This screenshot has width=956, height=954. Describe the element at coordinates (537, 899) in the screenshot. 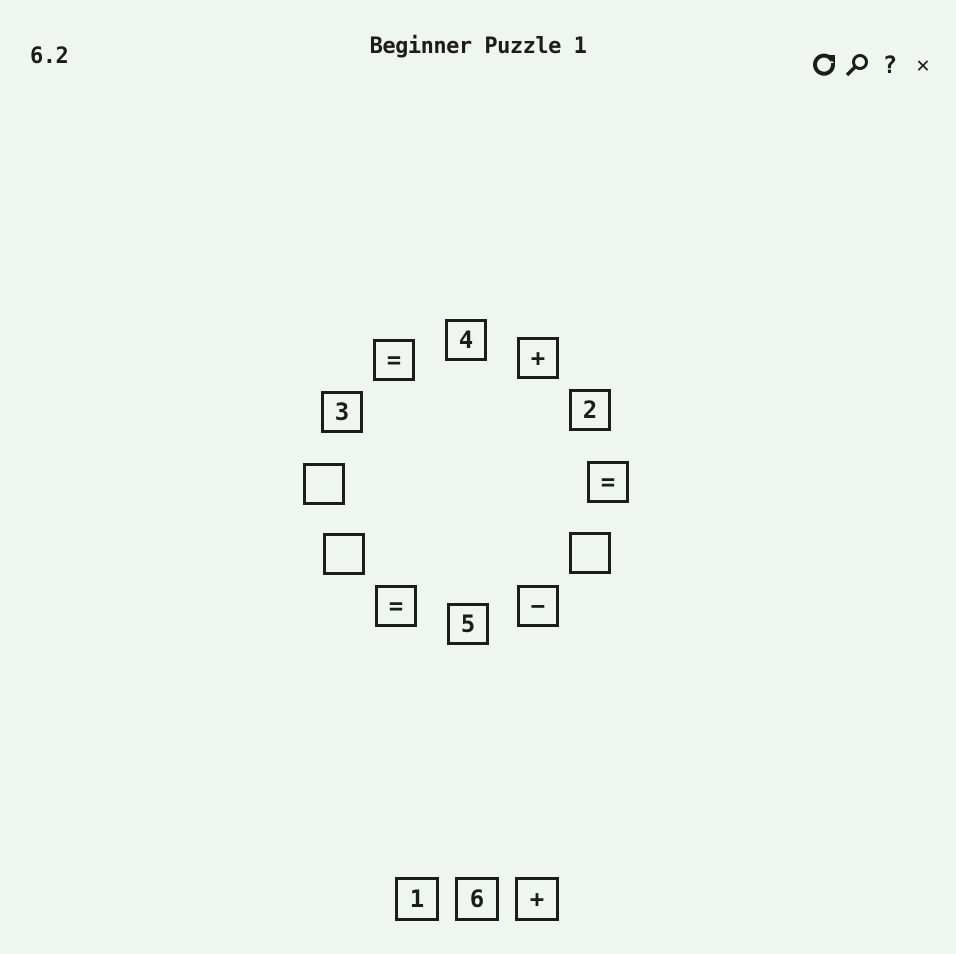

I see `tray-tile: +` at that location.